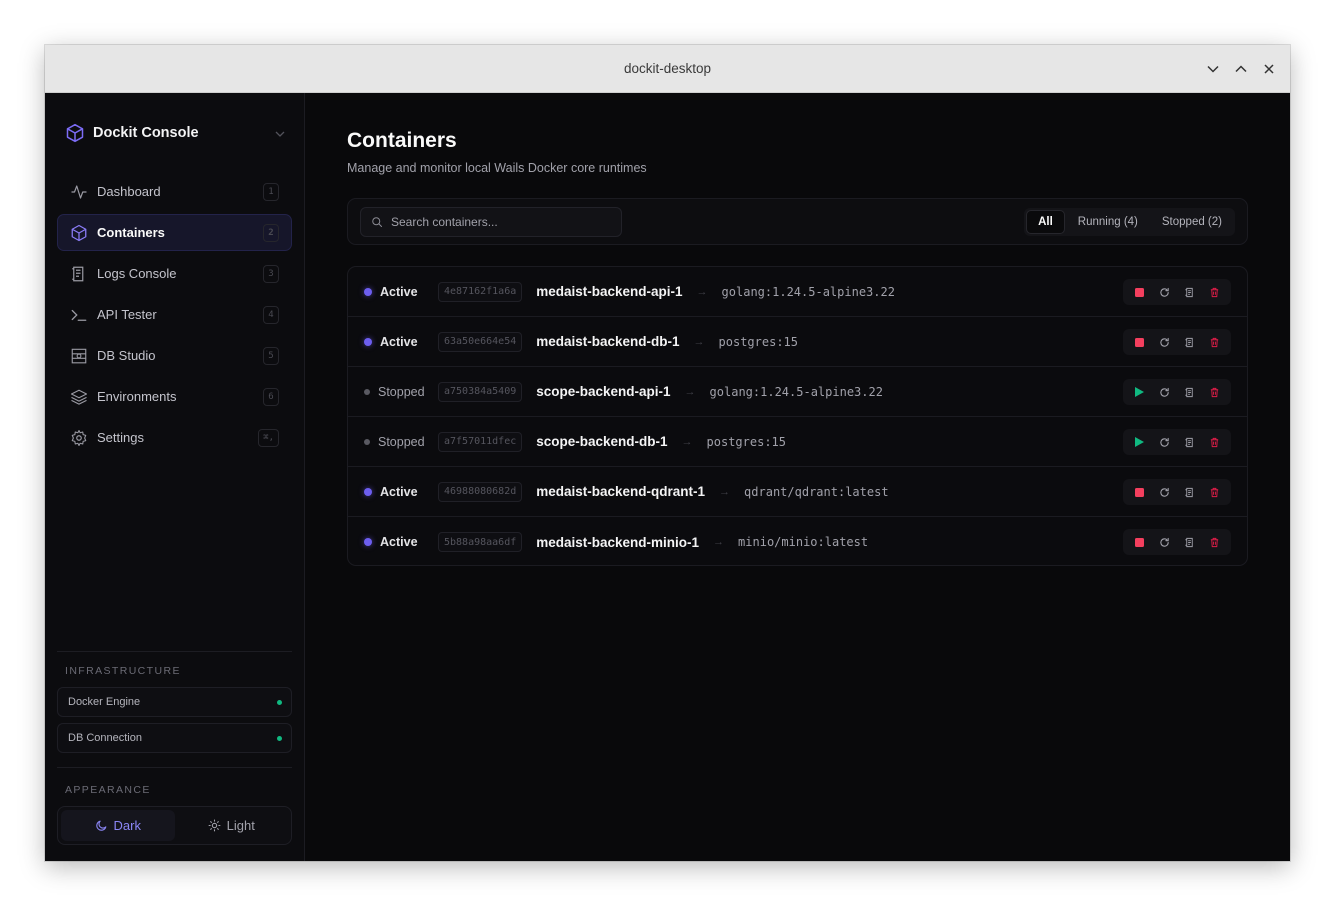  I want to click on close-button, so click(1269, 69).